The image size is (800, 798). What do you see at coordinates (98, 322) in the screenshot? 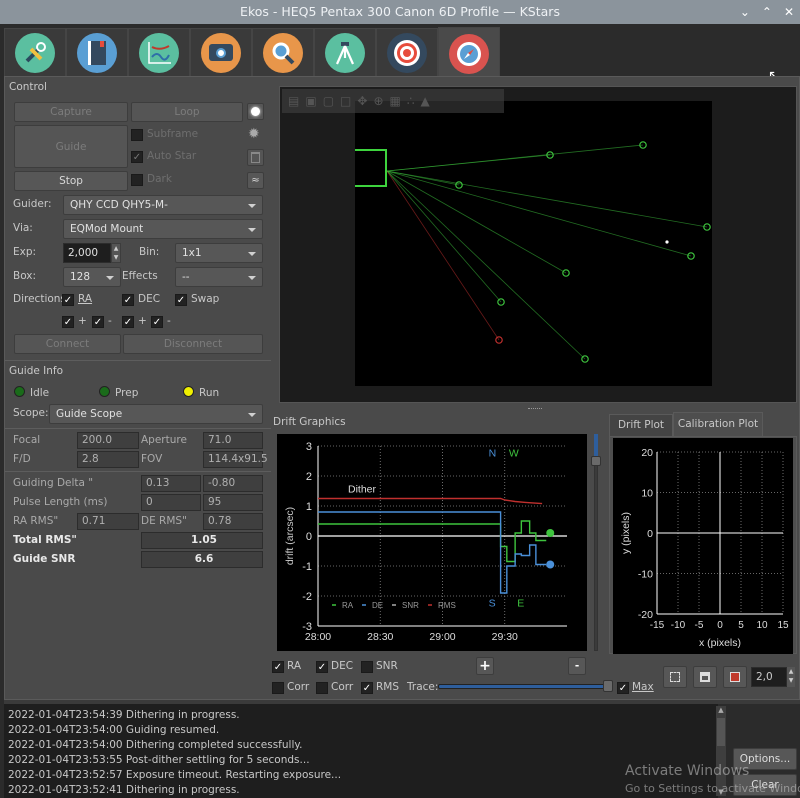
I see `ra-minus-checkbox: ✓` at bounding box center [98, 322].